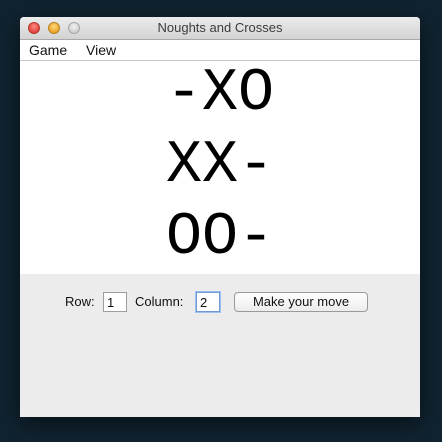 The image size is (442, 442). Describe the element at coordinates (115, 302) in the screenshot. I see `row-input` at that location.